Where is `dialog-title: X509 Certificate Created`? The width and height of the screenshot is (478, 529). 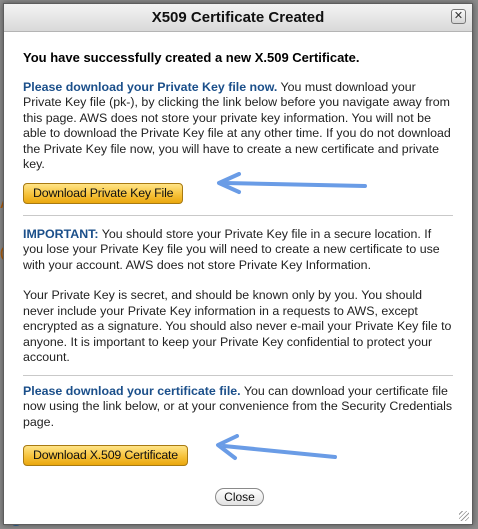 dialog-title: X509 Certificate Created is located at coordinates (238, 17).